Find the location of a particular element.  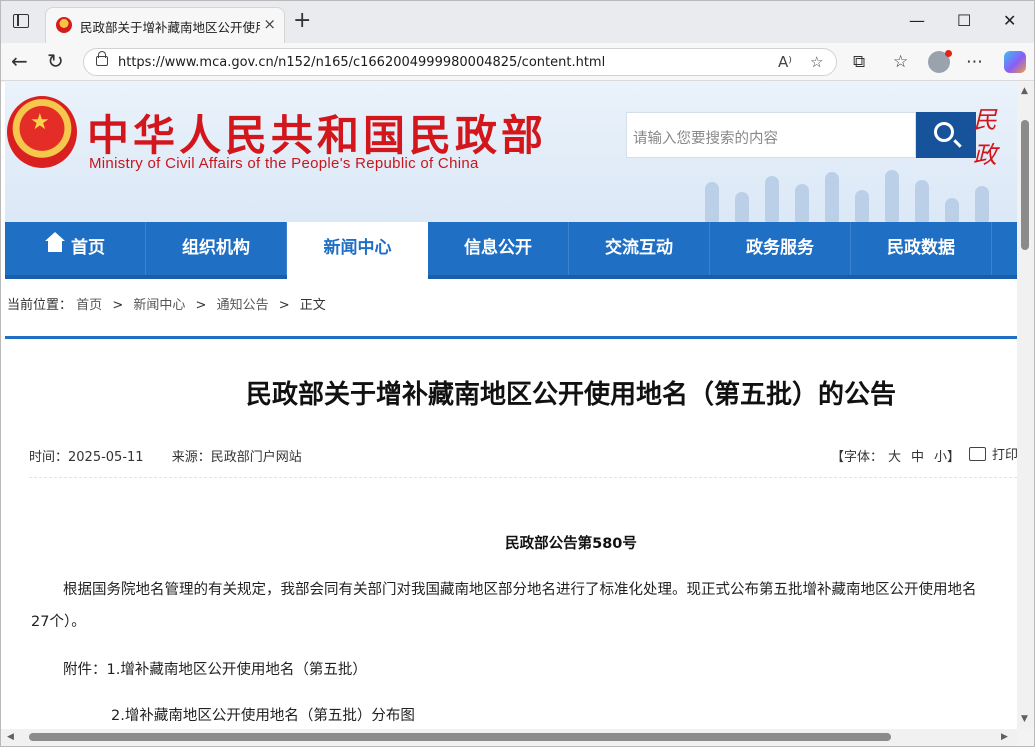

minimize-button: — is located at coordinates (917, 20).